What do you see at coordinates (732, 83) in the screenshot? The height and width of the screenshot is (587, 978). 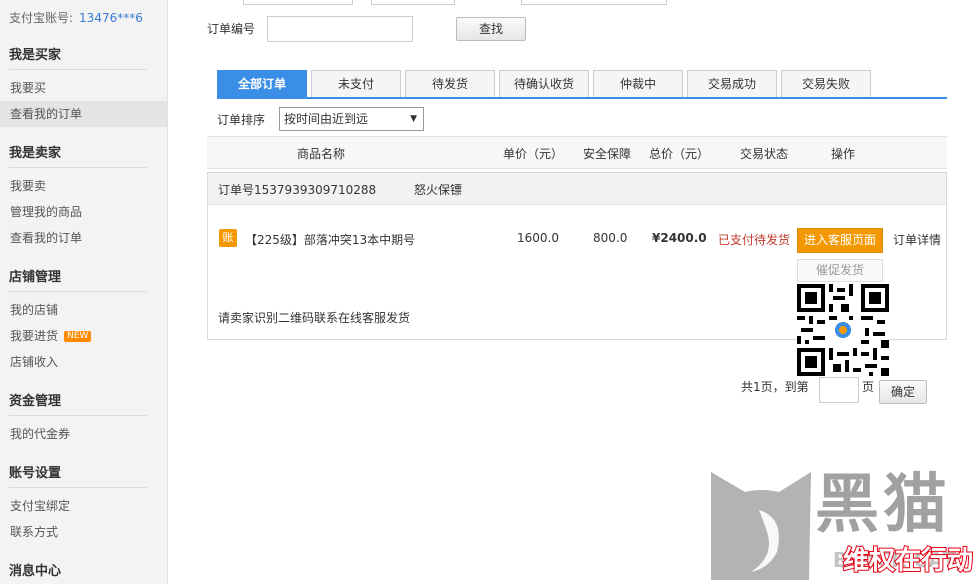 I see `tab-success: 交易成功` at bounding box center [732, 83].